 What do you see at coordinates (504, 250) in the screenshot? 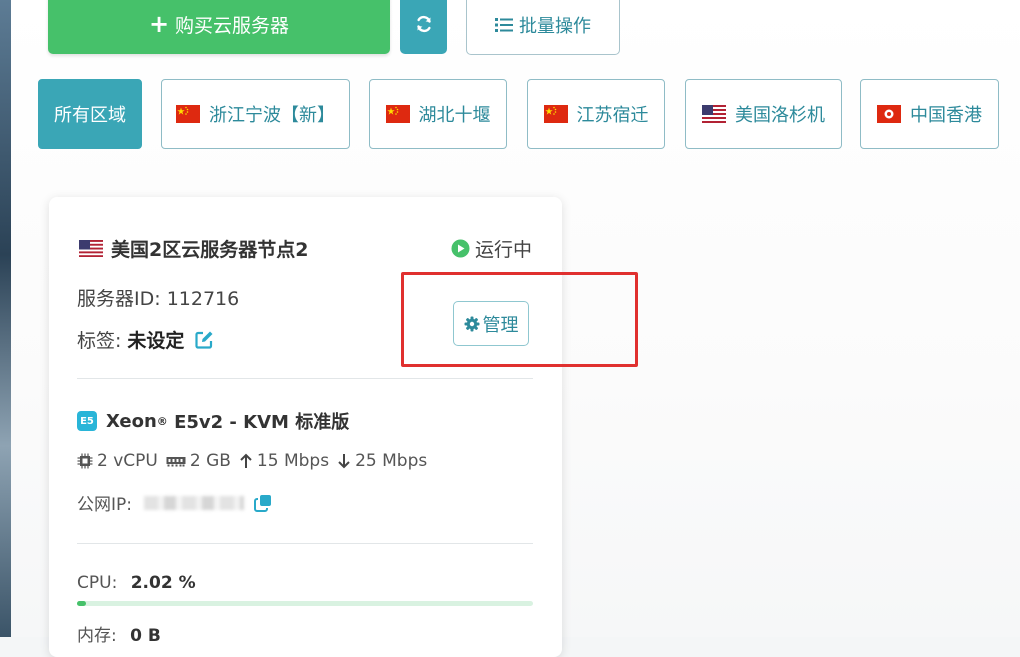
I see `status-text: 运行中` at bounding box center [504, 250].